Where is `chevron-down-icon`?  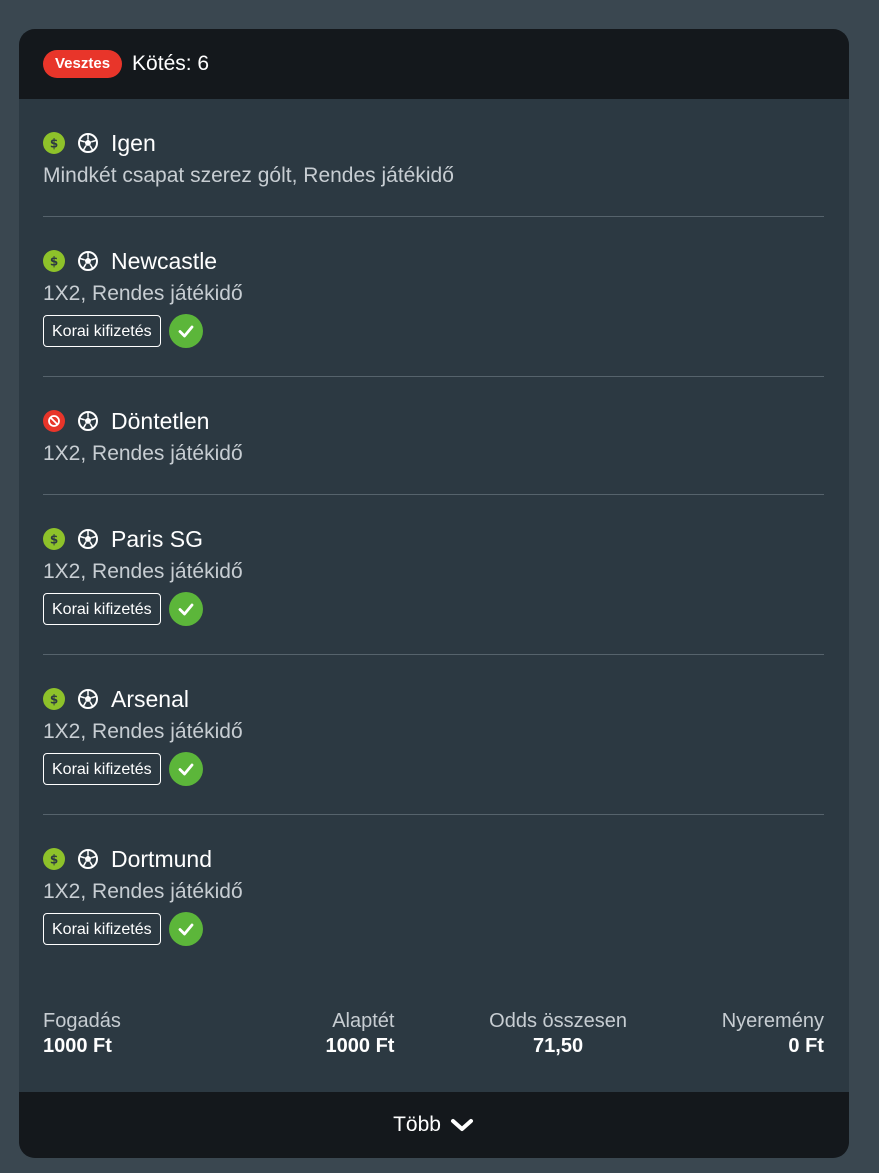 chevron-down-icon is located at coordinates (461, 1125).